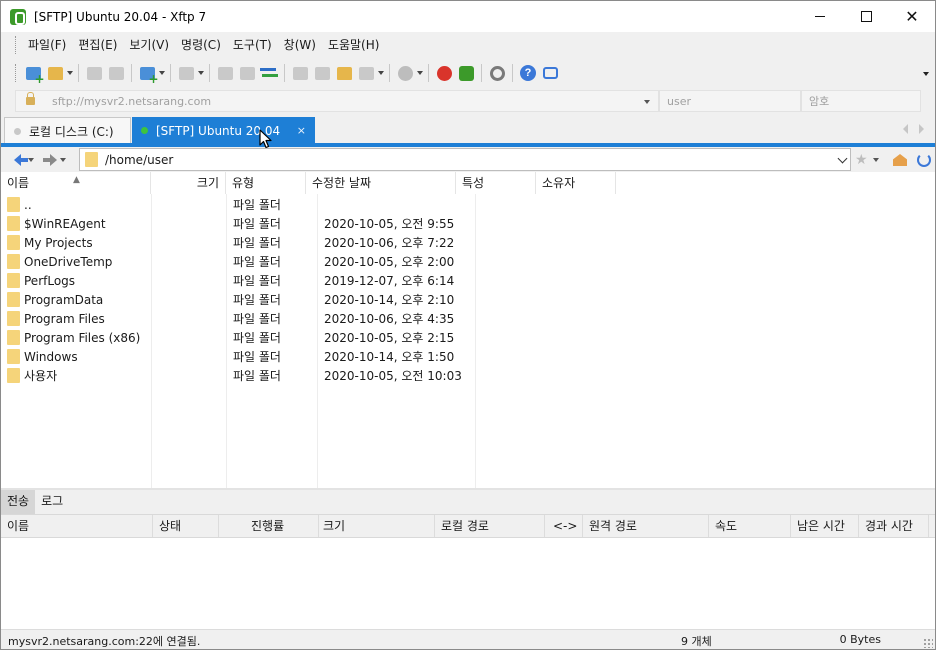 The height and width of the screenshot is (650, 936). What do you see at coordinates (646, 526) in the screenshot?
I see `transfer-col-remote-path: 원격 경로` at bounding box center [646, 526].